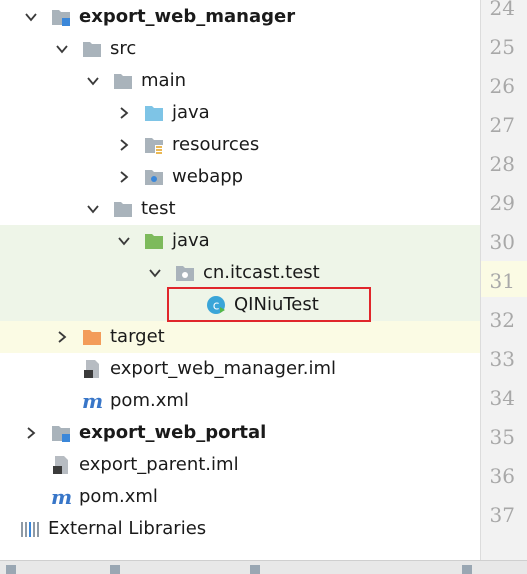  What do you see at coordinates (502, 437) in the screenshot?
I see `line-number: 35` at bounding box center [502, 437].